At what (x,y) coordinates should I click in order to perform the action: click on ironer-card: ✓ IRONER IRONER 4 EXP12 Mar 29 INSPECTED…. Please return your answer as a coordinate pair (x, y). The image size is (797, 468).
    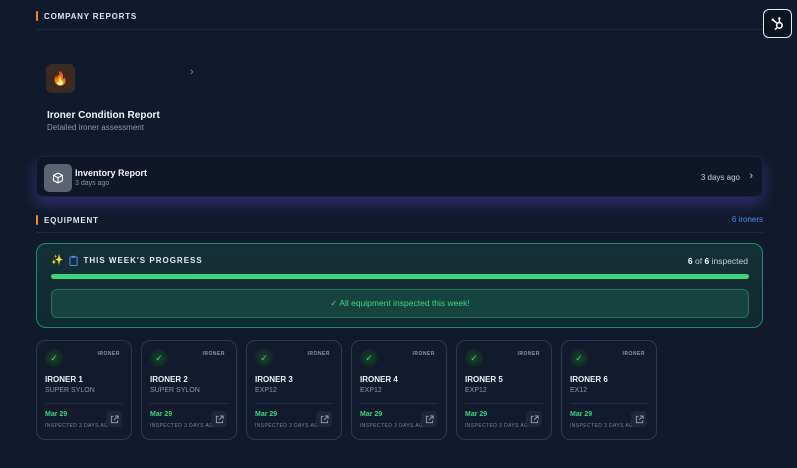
    Looking at the image, I should click on (399, 390).